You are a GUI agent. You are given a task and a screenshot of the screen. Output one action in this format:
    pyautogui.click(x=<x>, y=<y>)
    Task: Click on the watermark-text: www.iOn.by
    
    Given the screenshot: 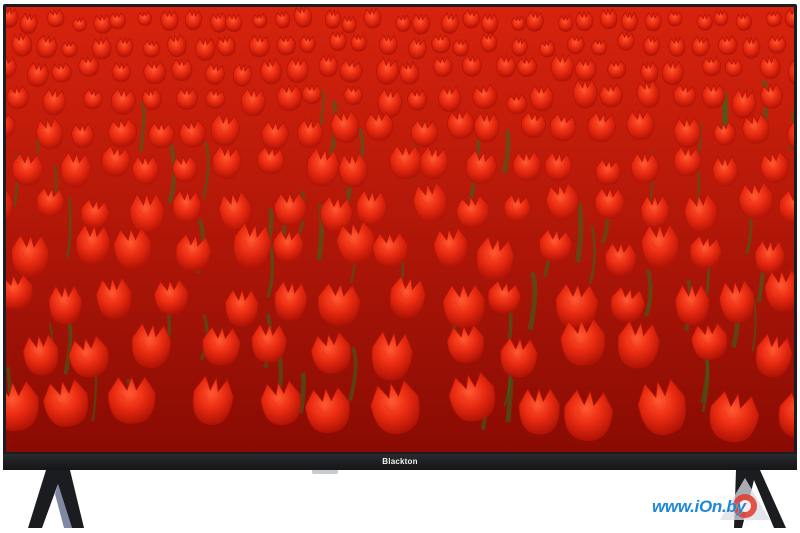 What is the action you would take?
    pyautogui.click(x=699, y=506)
    